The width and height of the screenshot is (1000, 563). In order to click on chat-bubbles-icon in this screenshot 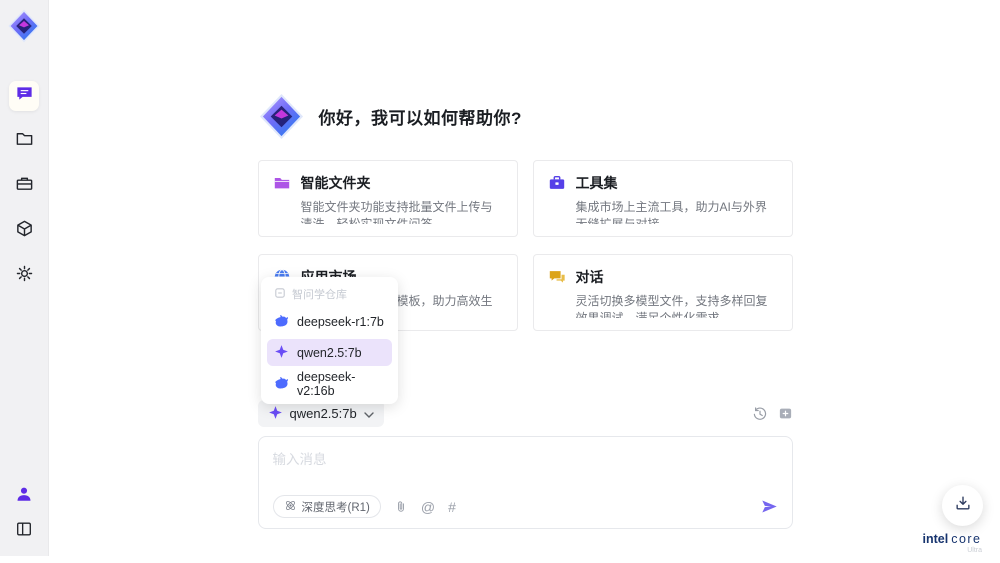, I will do `click(557, 292)`.